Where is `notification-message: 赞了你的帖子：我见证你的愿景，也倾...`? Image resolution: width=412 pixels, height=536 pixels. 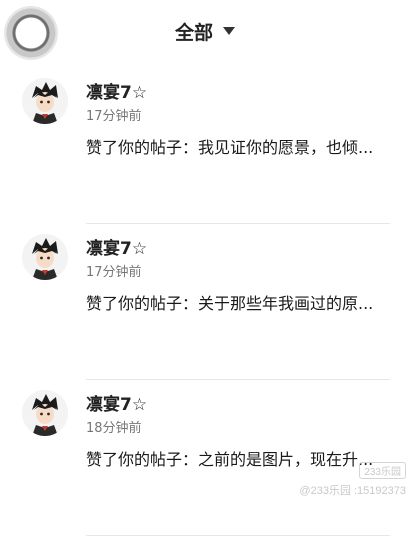
notification-message: 赞了你的帖子：我见证你的愿景，也倾... is located at coordinates (236, 147).